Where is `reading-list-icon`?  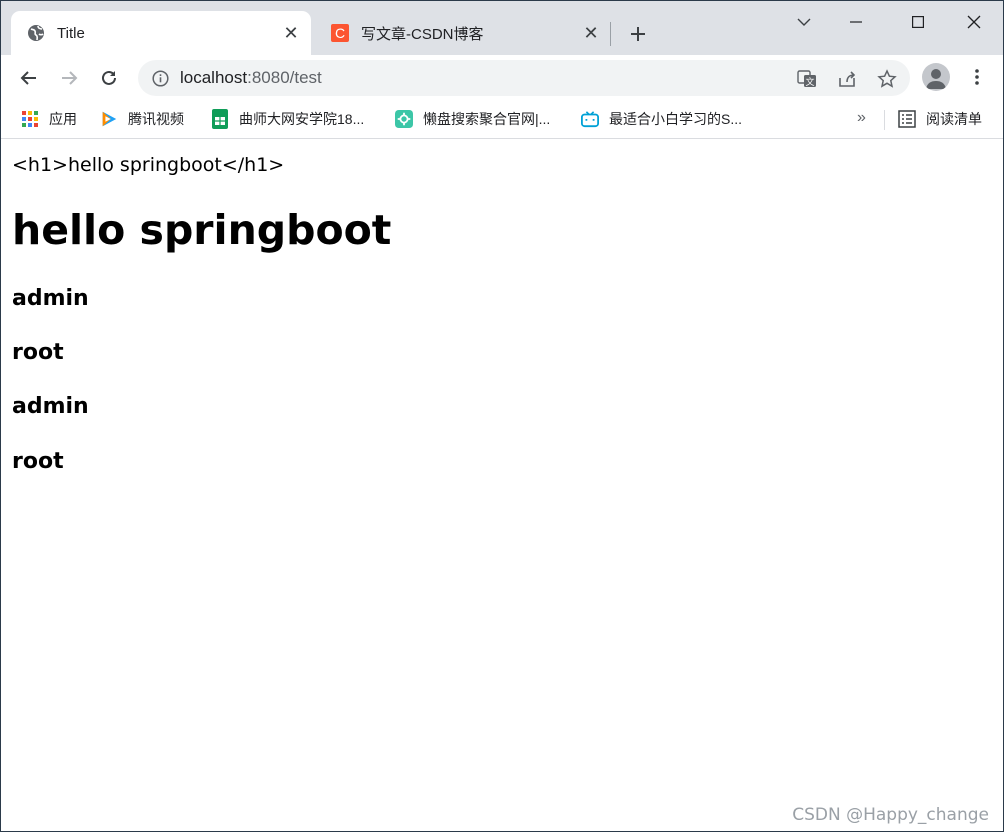
reading-list-icon is located at coordinates (907, 119).